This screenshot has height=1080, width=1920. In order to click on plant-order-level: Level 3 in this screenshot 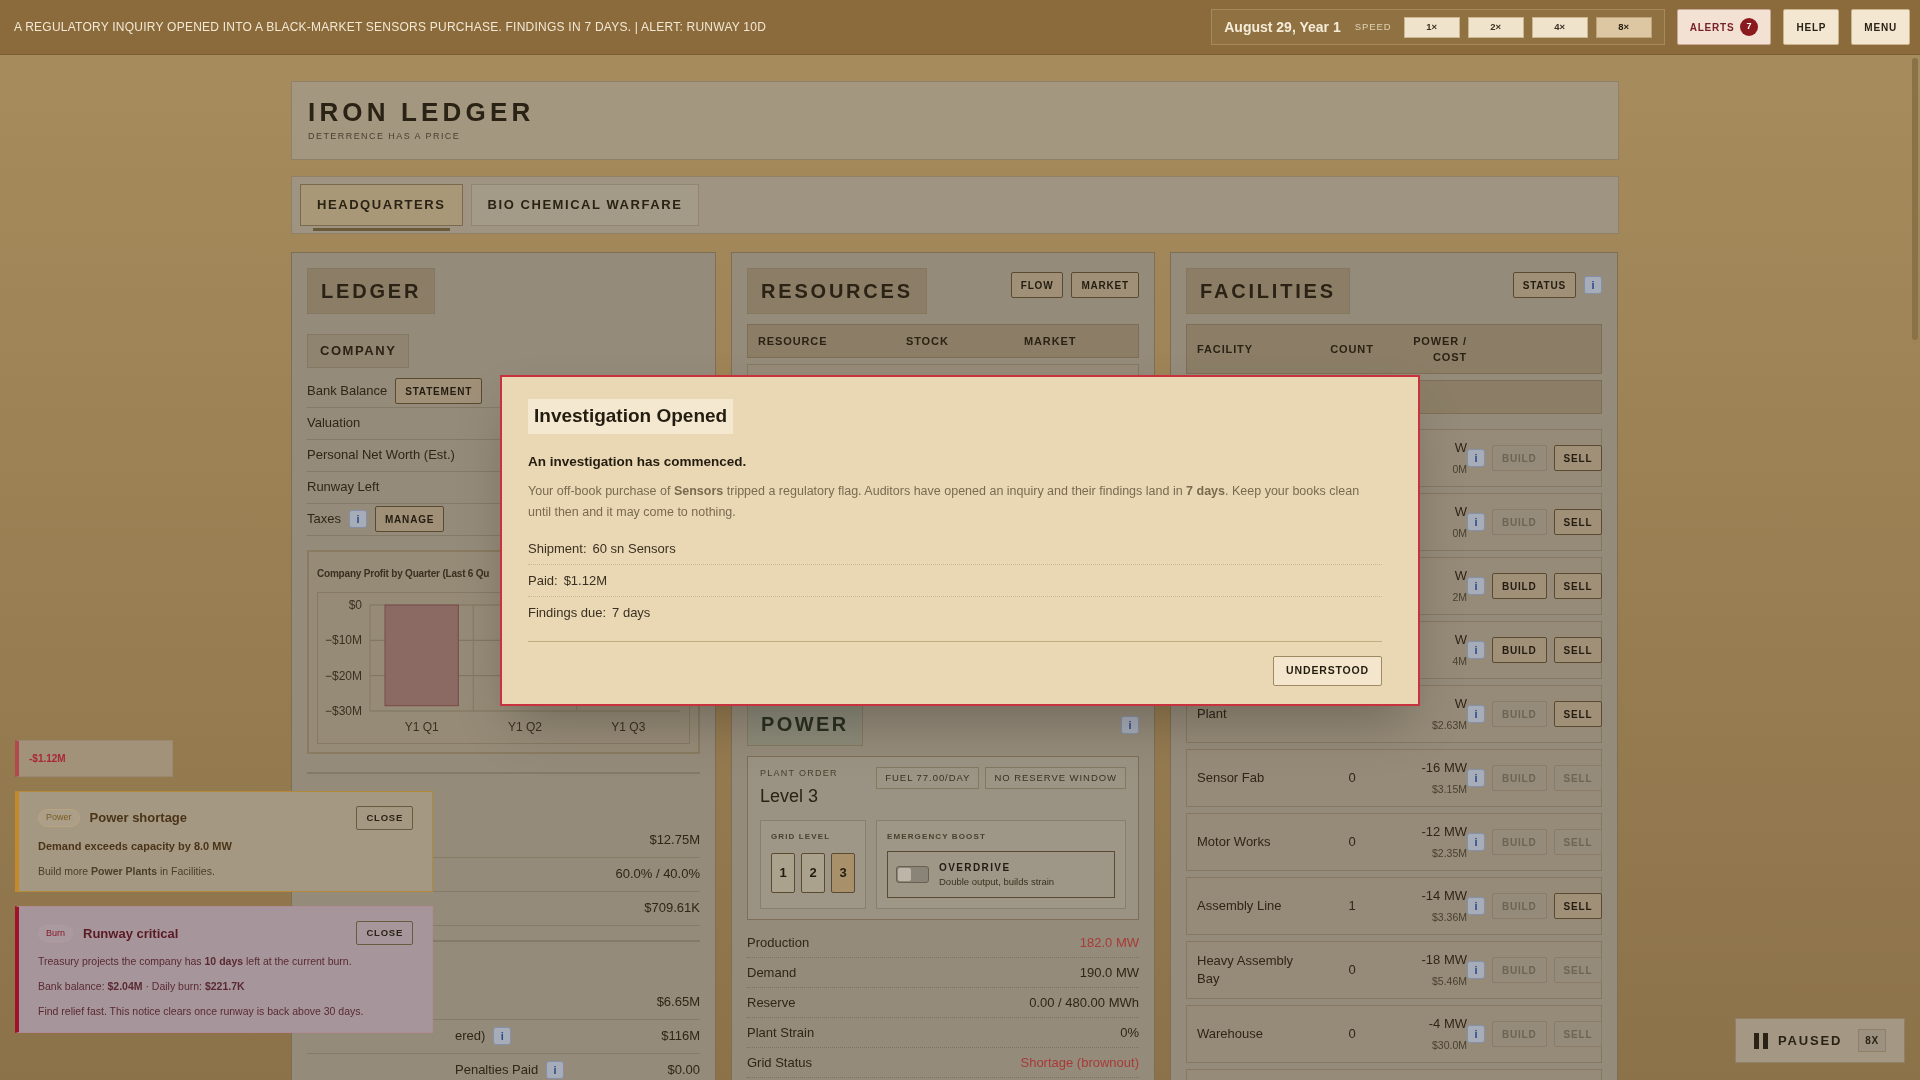, I will do `click(790, 796)`.